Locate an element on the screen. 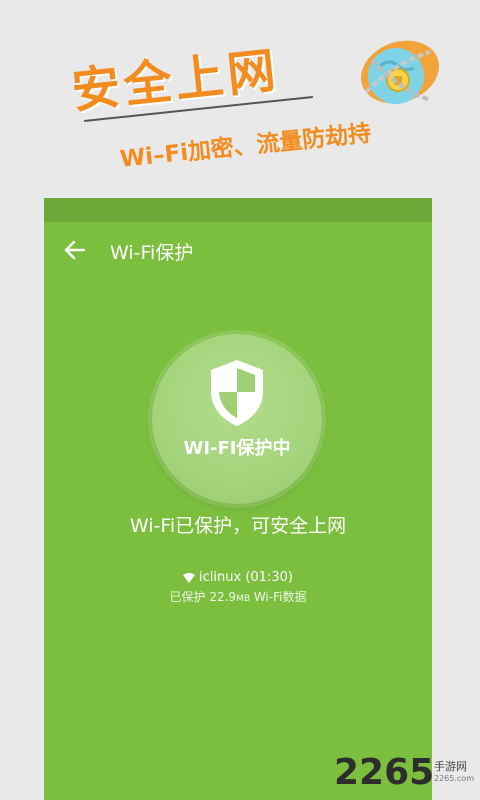 This screenshot has width=480, height=800. network-name: iclinux (01:30) is located at coordinates (246, 577).